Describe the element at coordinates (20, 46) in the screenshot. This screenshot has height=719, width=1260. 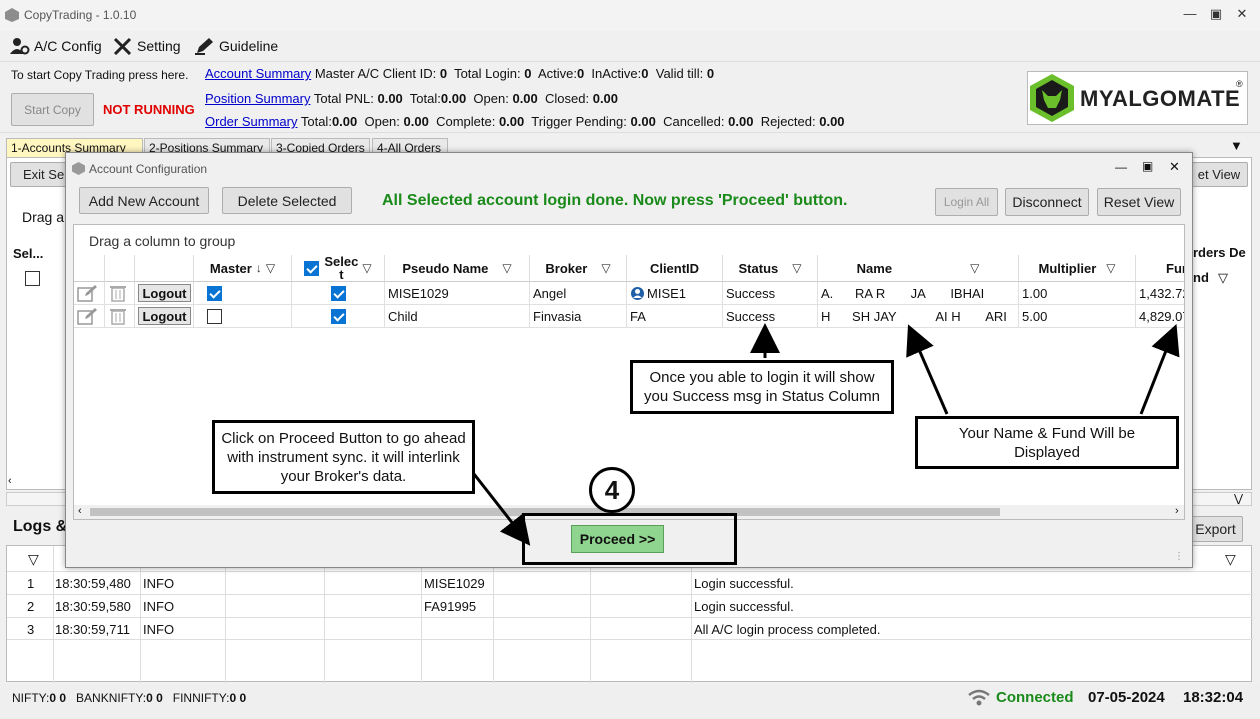
I see `user-gear-icon` at that location.